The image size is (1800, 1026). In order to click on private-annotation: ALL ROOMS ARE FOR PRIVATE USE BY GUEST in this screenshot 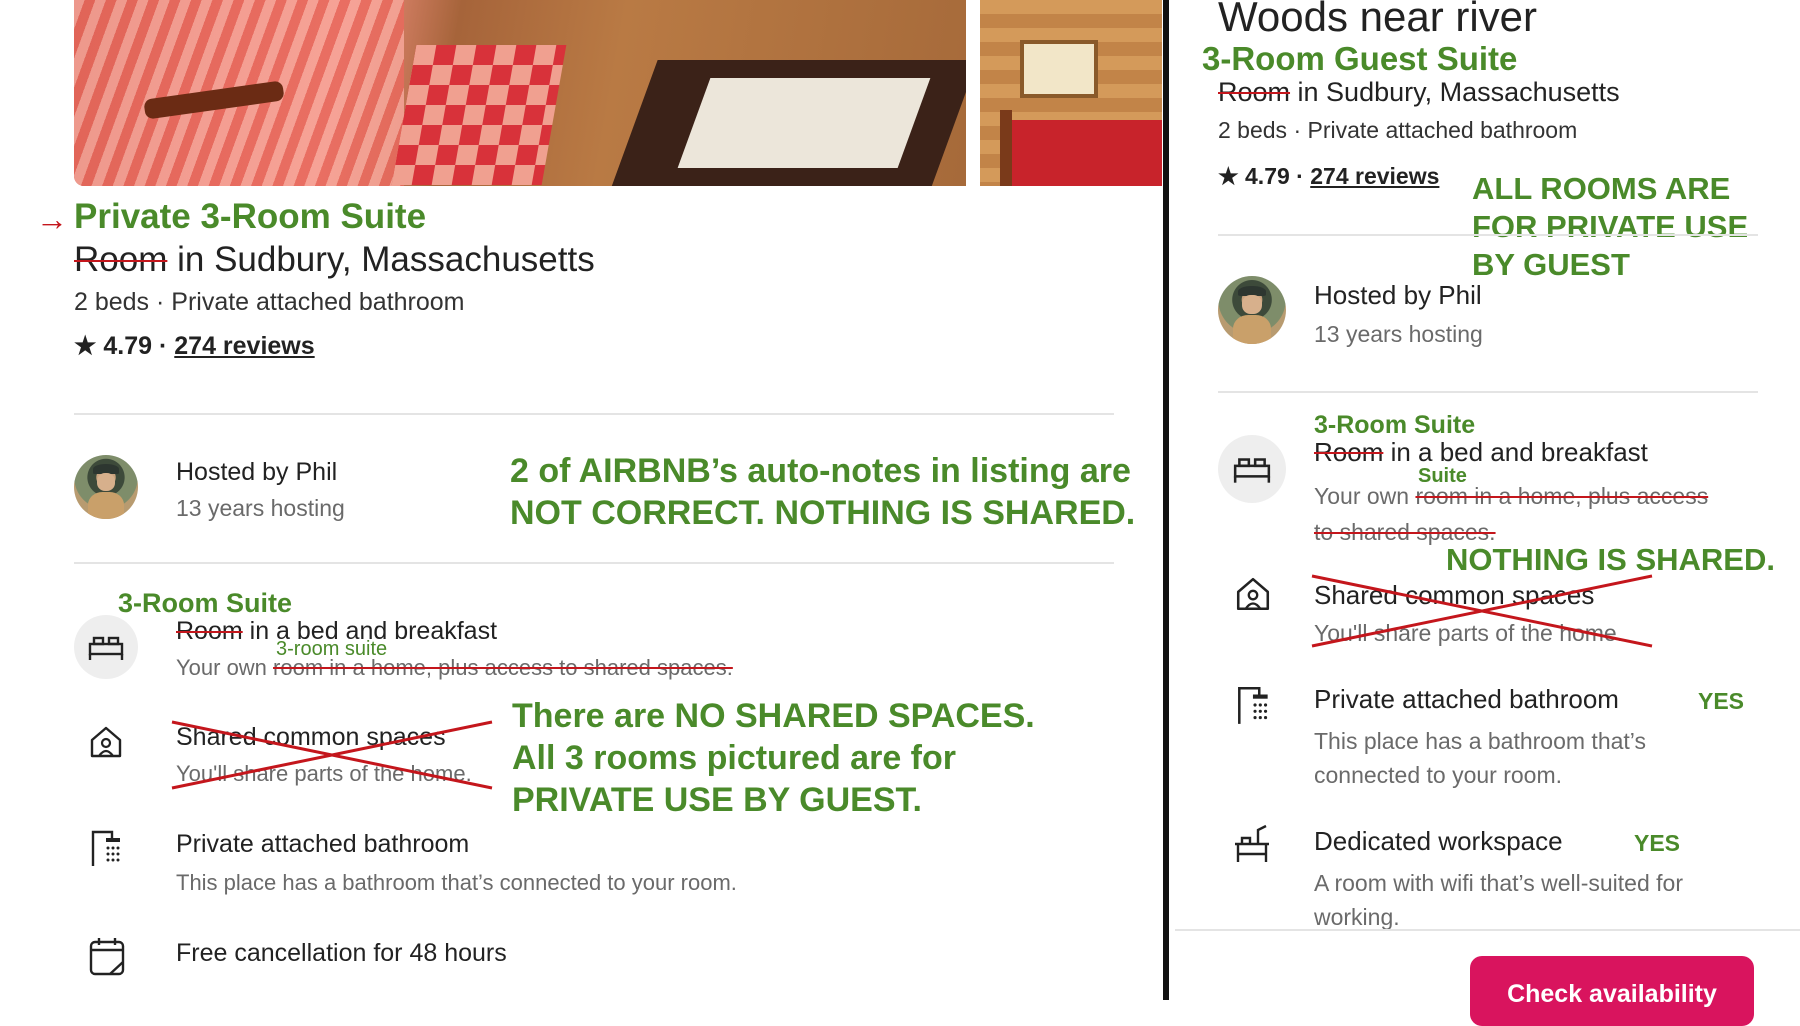, I will do `click(1610, 226)`.